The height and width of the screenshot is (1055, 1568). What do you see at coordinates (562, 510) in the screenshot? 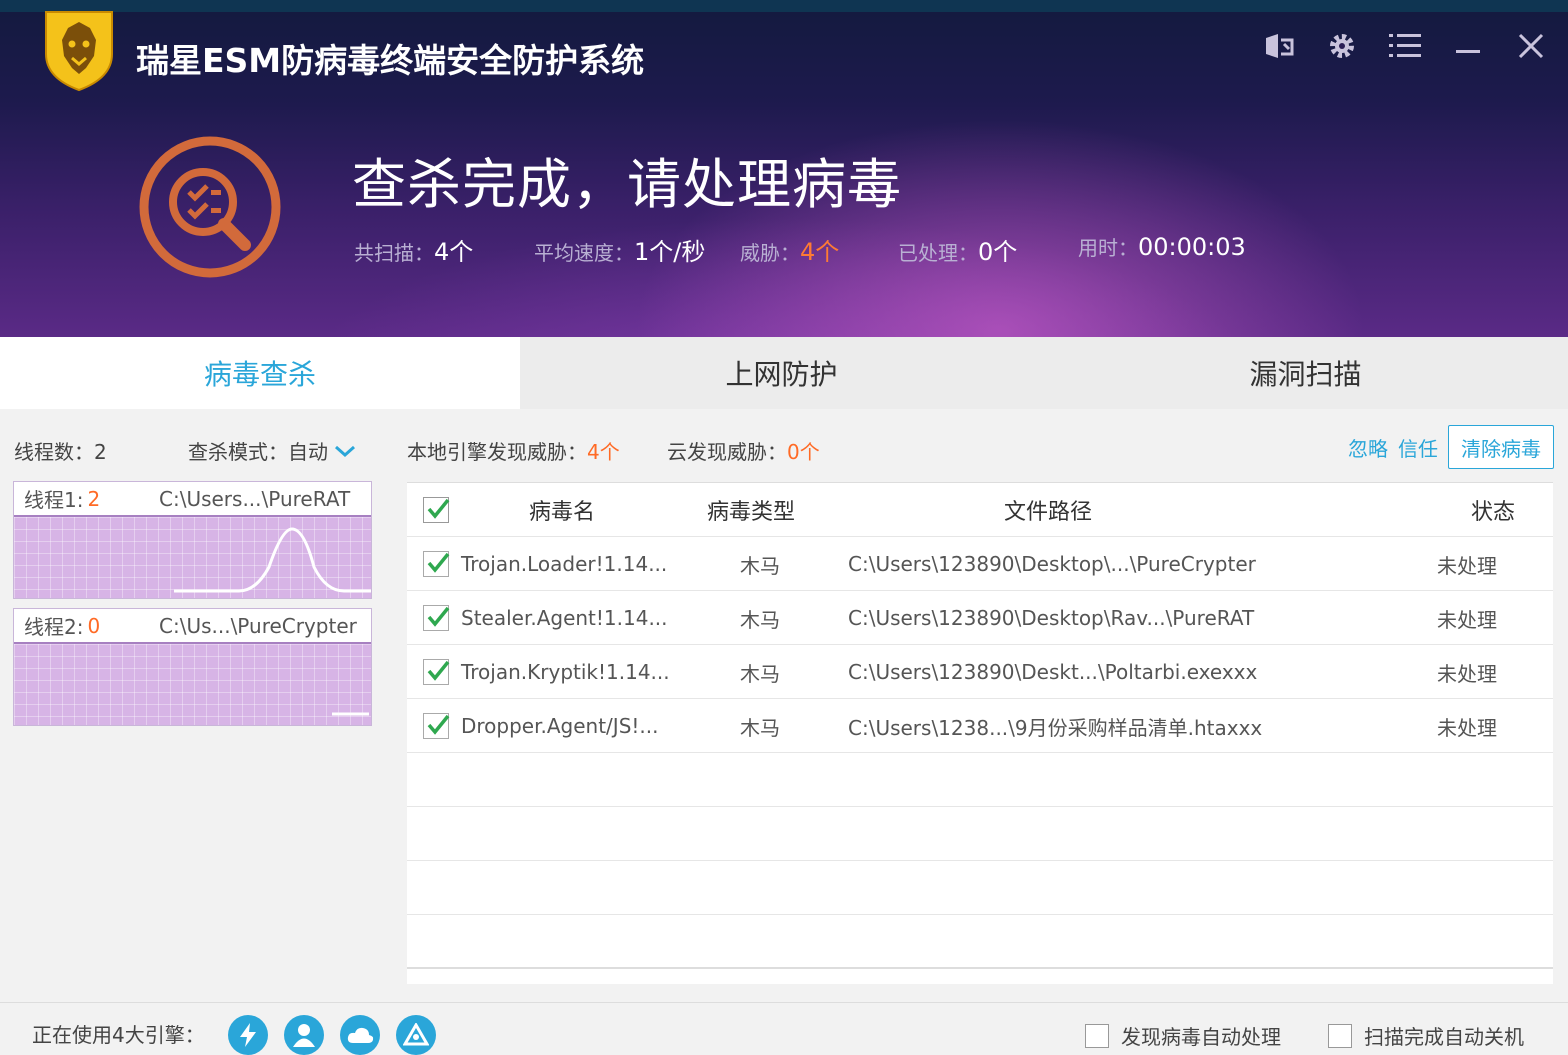
I see `col-header-name: 病毒名` at bounding box center [562, 510].